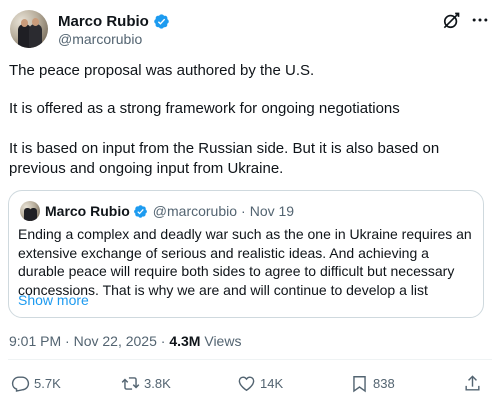 This screenshot has height=405, width=500. I want to click on quoted-tweet-header: Marco Rubio @marcorubio · Nov 19, so click(169, 211).